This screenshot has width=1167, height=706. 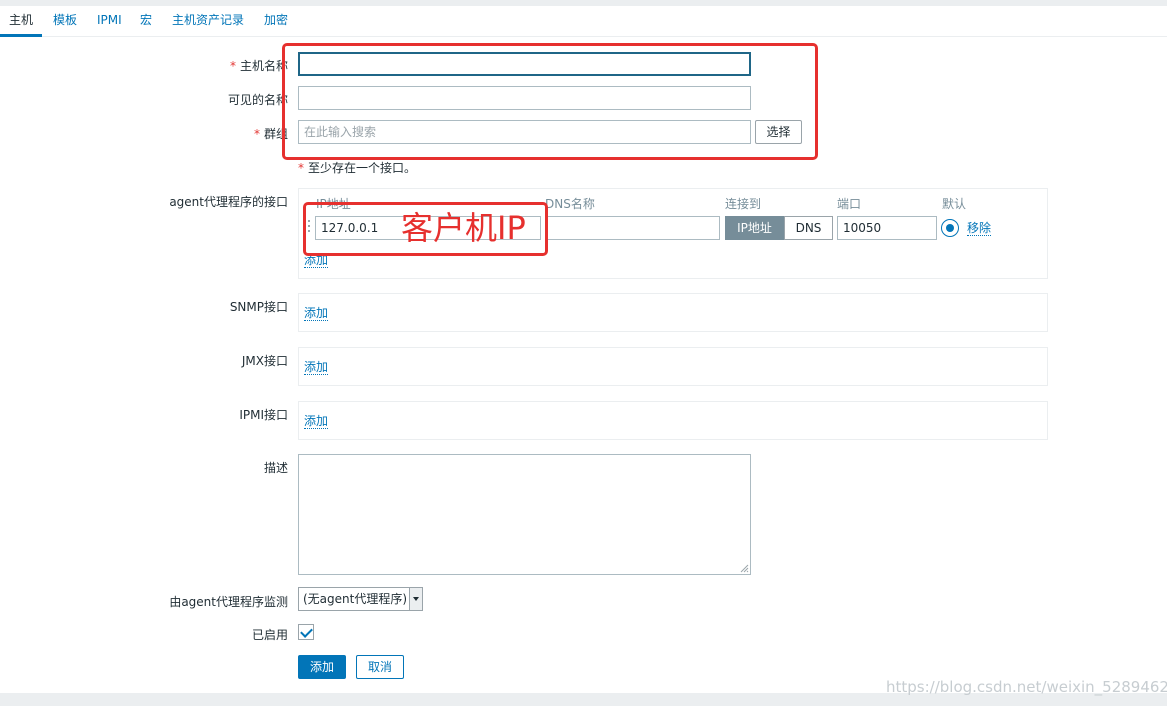 What do you see at coordinates (673, 366) in the screenshot?
I see `jmx-panel` at bounding box center [673, 366].